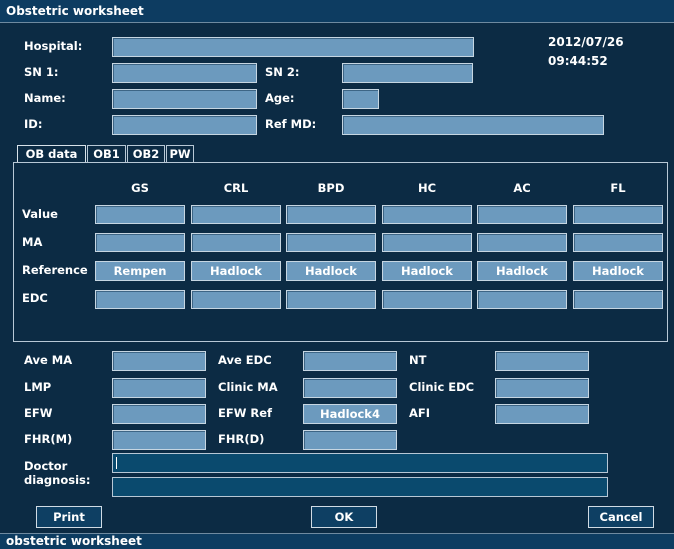  What do you see at coordinates (35, 298) in the screenshot?
I see `row-label-edc: EDC` at bounding box center [35, 298].